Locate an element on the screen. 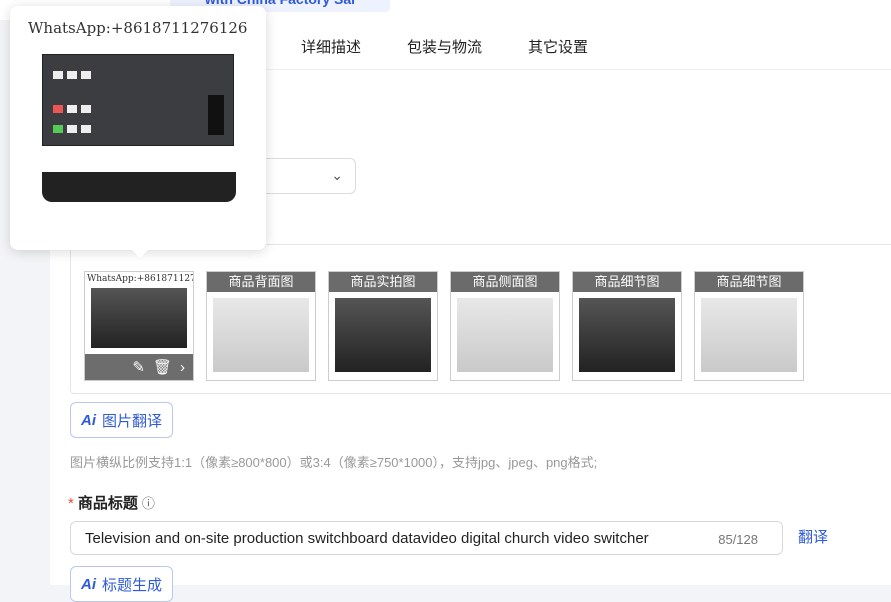 Image resolution: width=891 pixels, height=602 pixels. image-translate-button: Ai 图片翻译 is located at coordinates (122, 420).